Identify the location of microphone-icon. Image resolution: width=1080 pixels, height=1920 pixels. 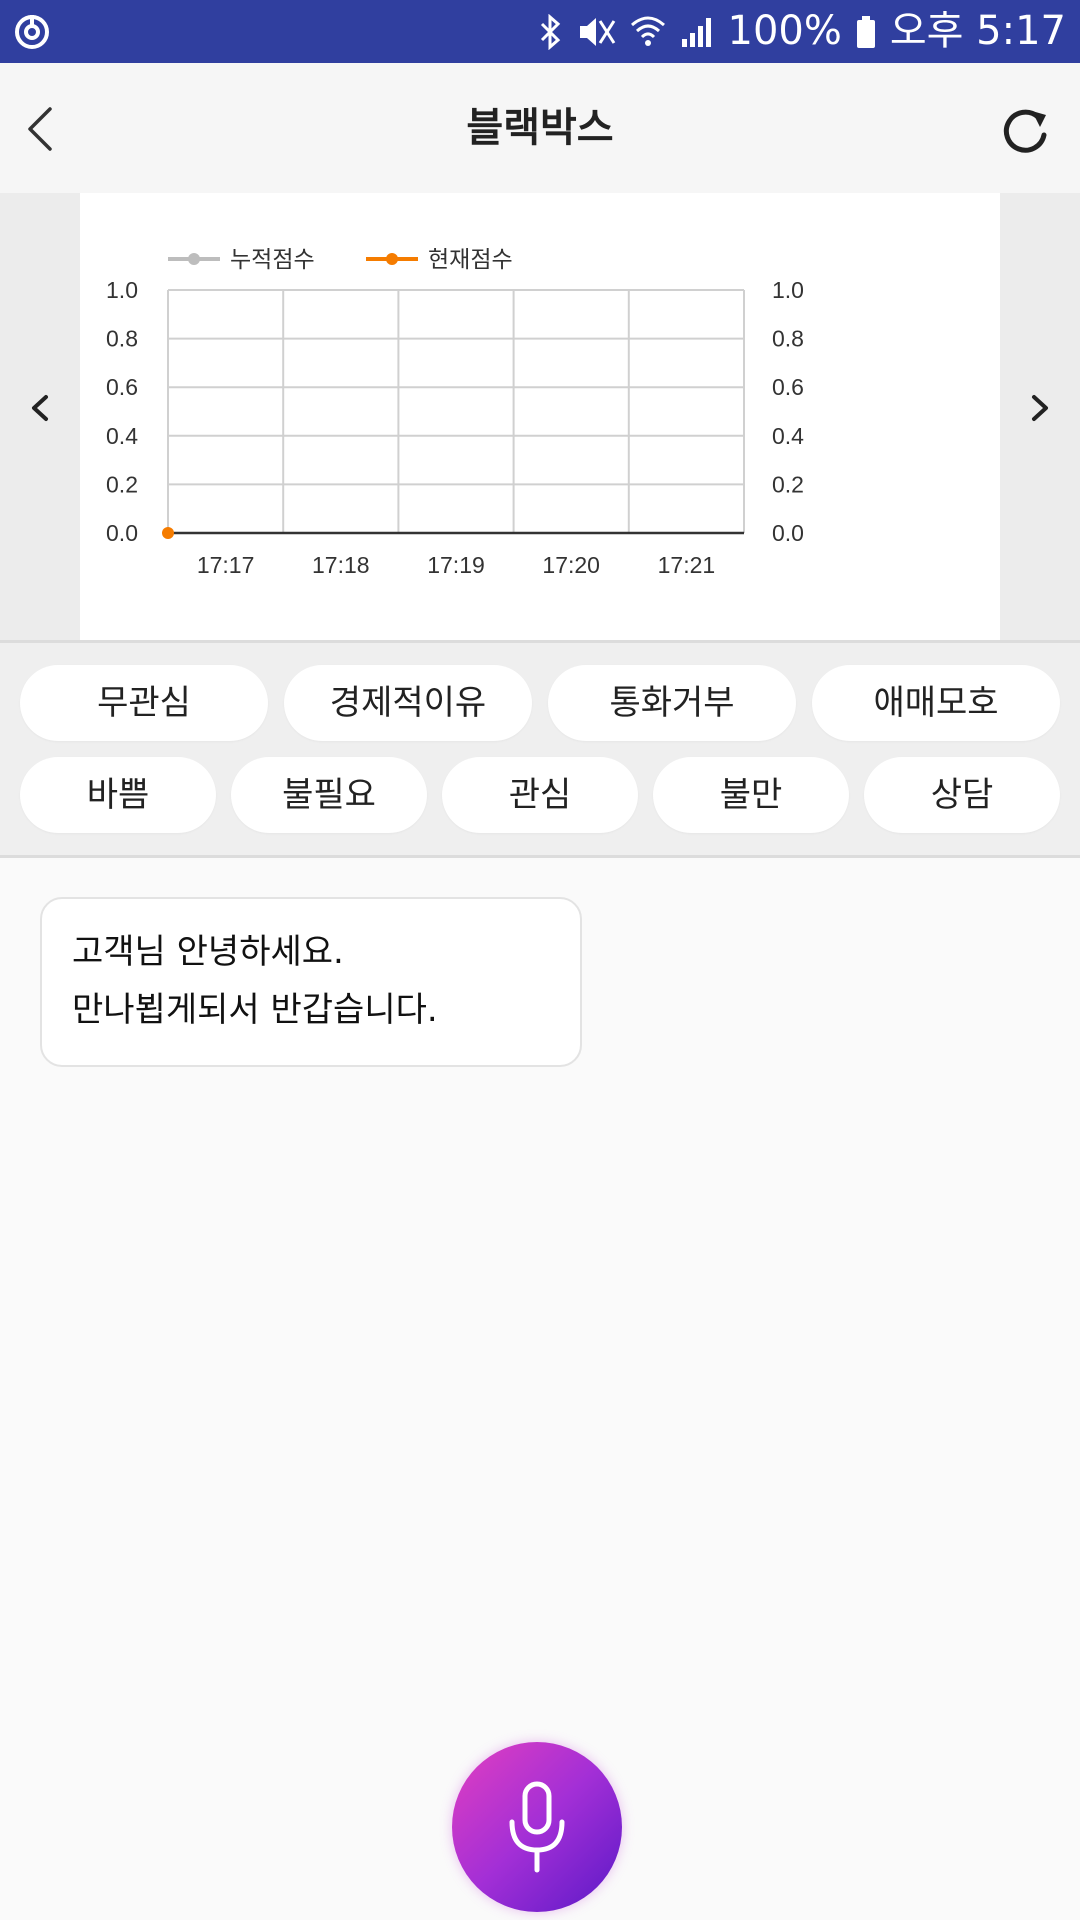
(537, 1827).